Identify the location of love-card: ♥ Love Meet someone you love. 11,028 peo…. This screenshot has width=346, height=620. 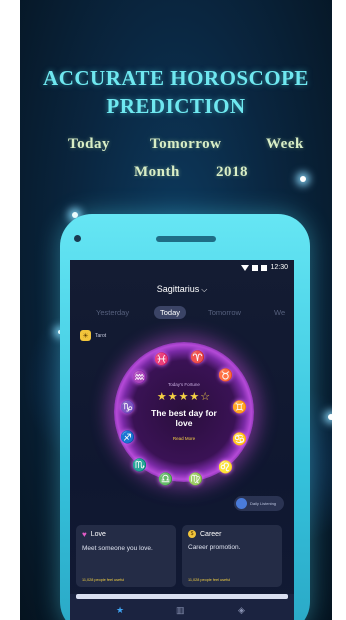
(126, 556).